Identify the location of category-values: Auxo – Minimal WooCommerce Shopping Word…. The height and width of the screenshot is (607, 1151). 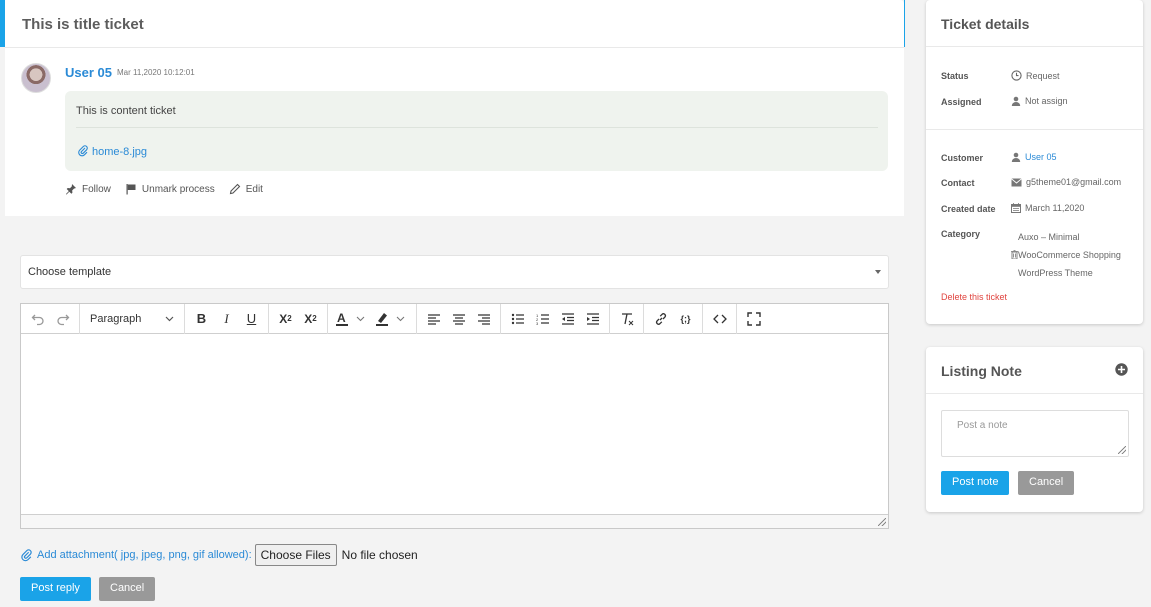
(1066, 255).